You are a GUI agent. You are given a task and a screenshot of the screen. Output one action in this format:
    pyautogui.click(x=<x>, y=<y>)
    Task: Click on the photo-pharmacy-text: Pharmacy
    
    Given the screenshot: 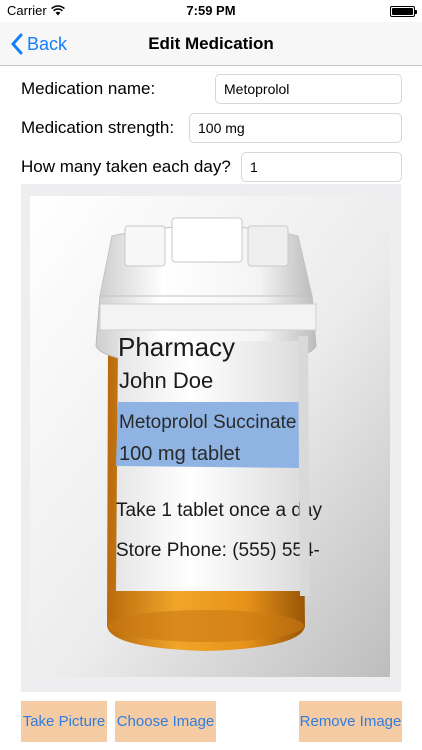 What is the action you would take?
    pyautogui.click(x=176, y=347)
    